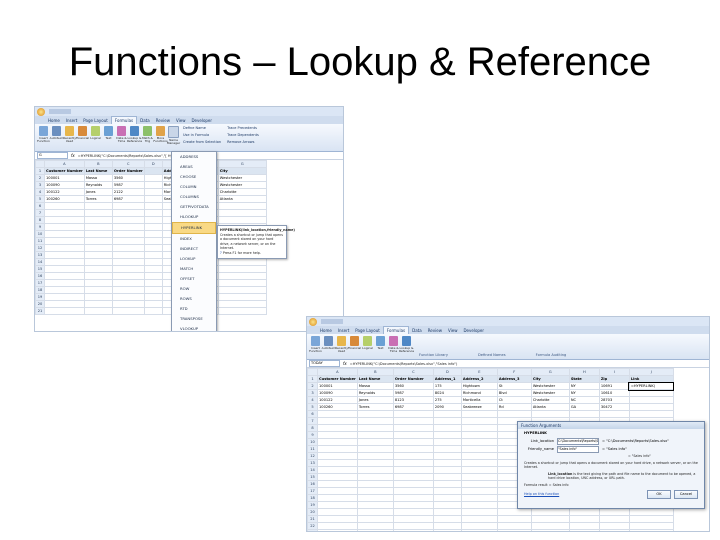 The height and width of the screenshot is (540, 720). I want to click on more-functions-button: More Functions, so click(160, 137).